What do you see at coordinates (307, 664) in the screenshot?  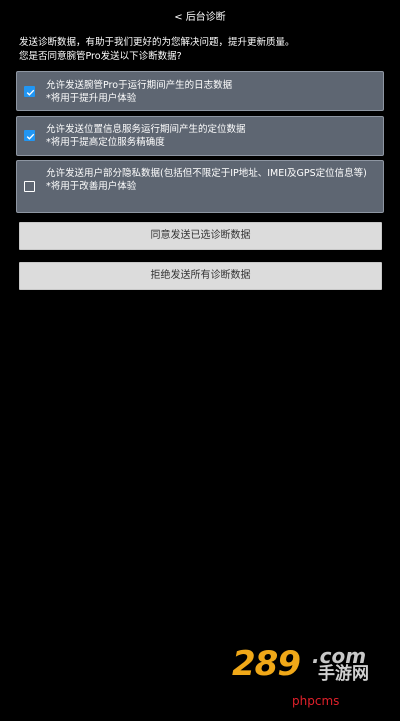 I see `watermark-logo: 289 .com 手游网` at bounding box center [307, 664].